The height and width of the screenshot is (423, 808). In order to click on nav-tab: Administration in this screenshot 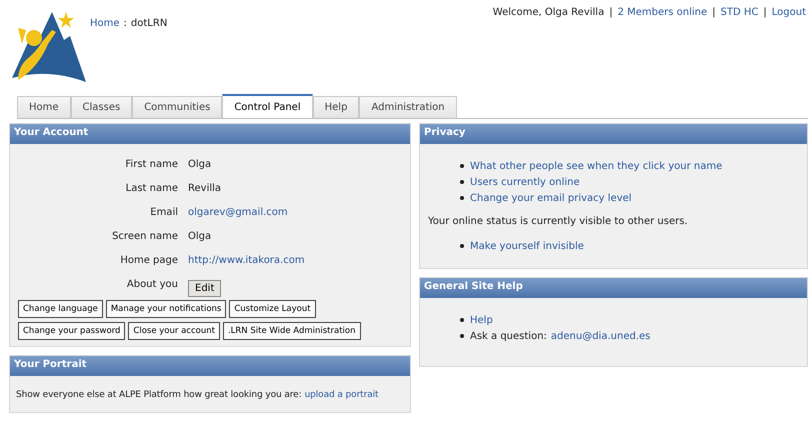, I will do `click(408, 107)`.